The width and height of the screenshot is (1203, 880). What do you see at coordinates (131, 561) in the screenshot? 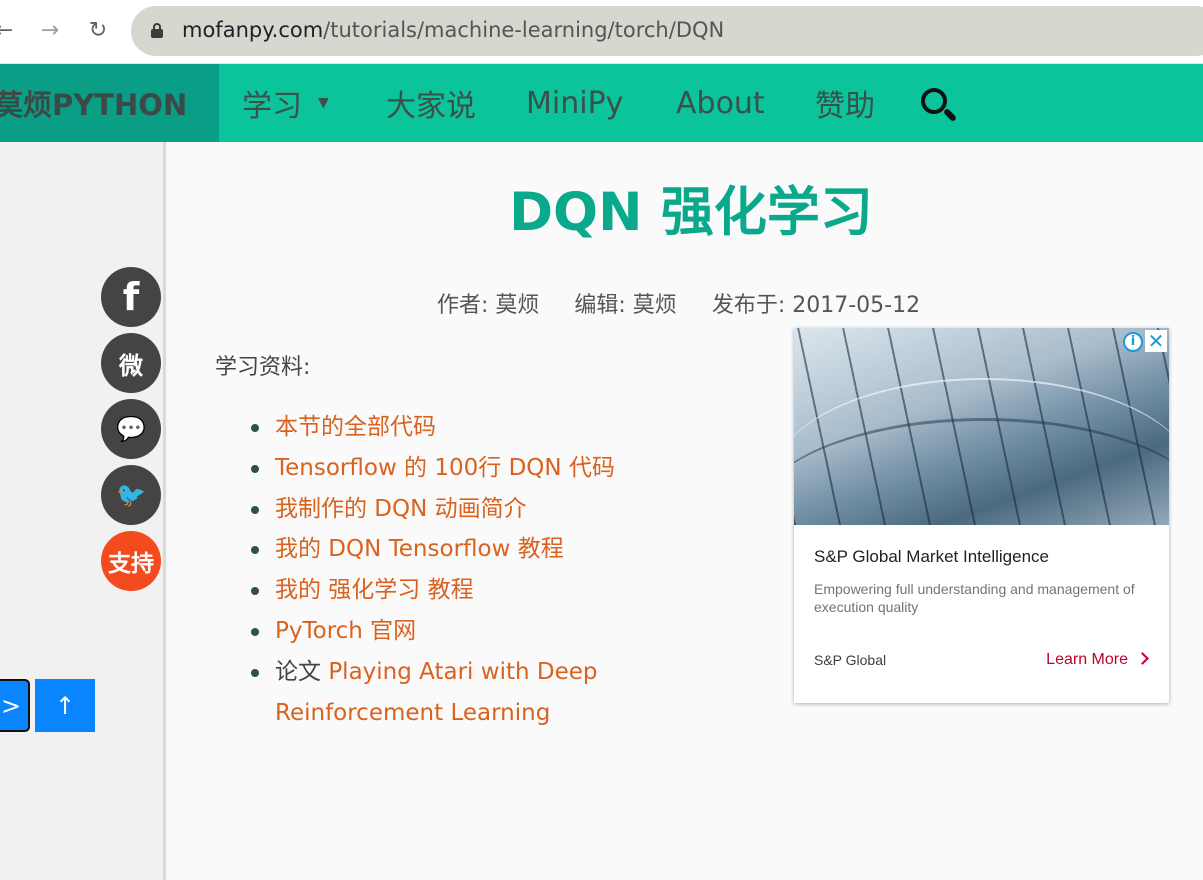
I see `support-icon: 支持` at bounding box center [131, 561].